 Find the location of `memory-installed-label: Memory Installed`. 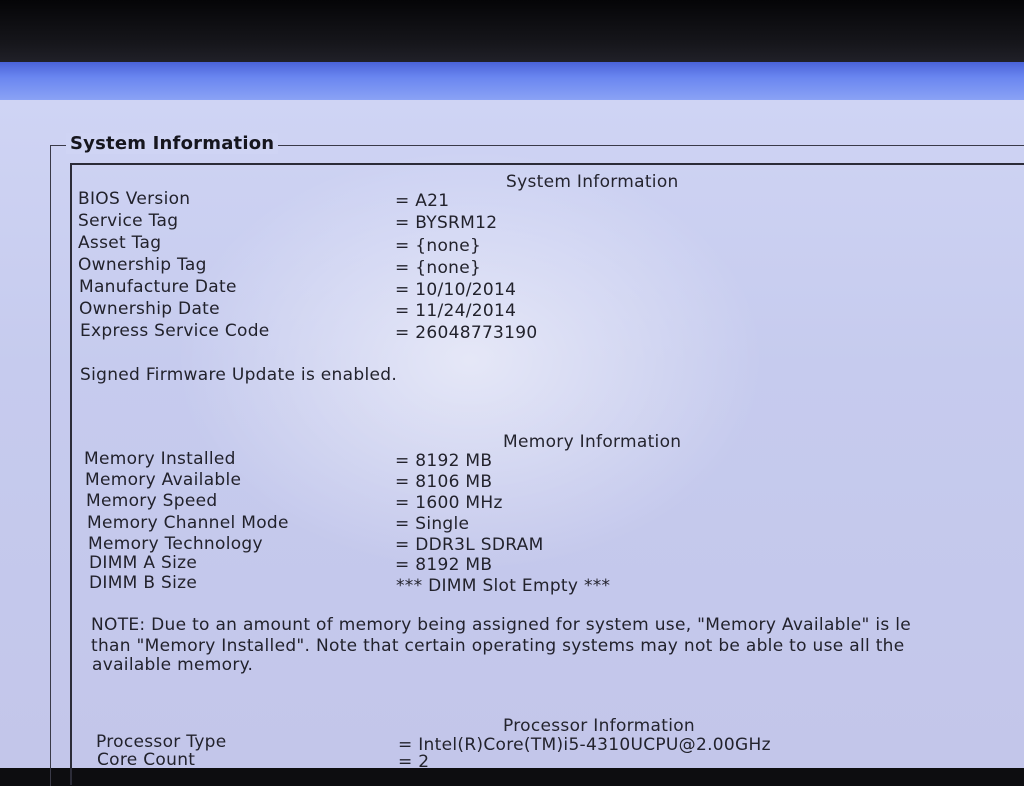

memory-installed-label: Memory Installed is located at coordinates (160, 459).